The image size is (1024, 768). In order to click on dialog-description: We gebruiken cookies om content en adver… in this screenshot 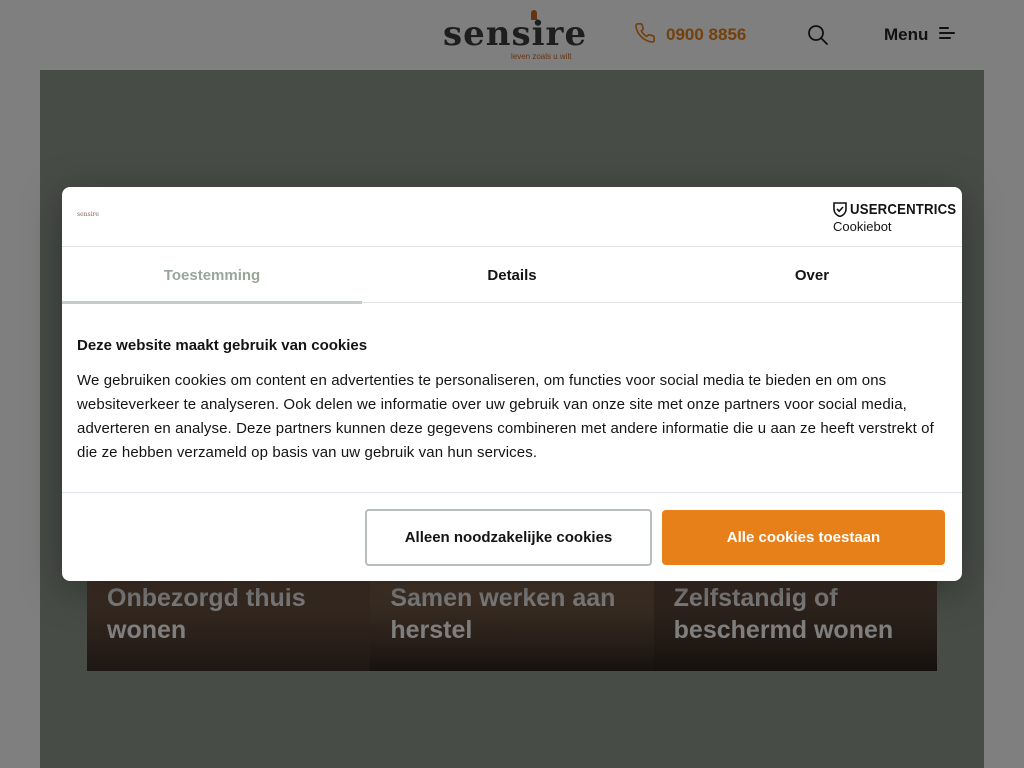, I will do `click(505, 416)`.